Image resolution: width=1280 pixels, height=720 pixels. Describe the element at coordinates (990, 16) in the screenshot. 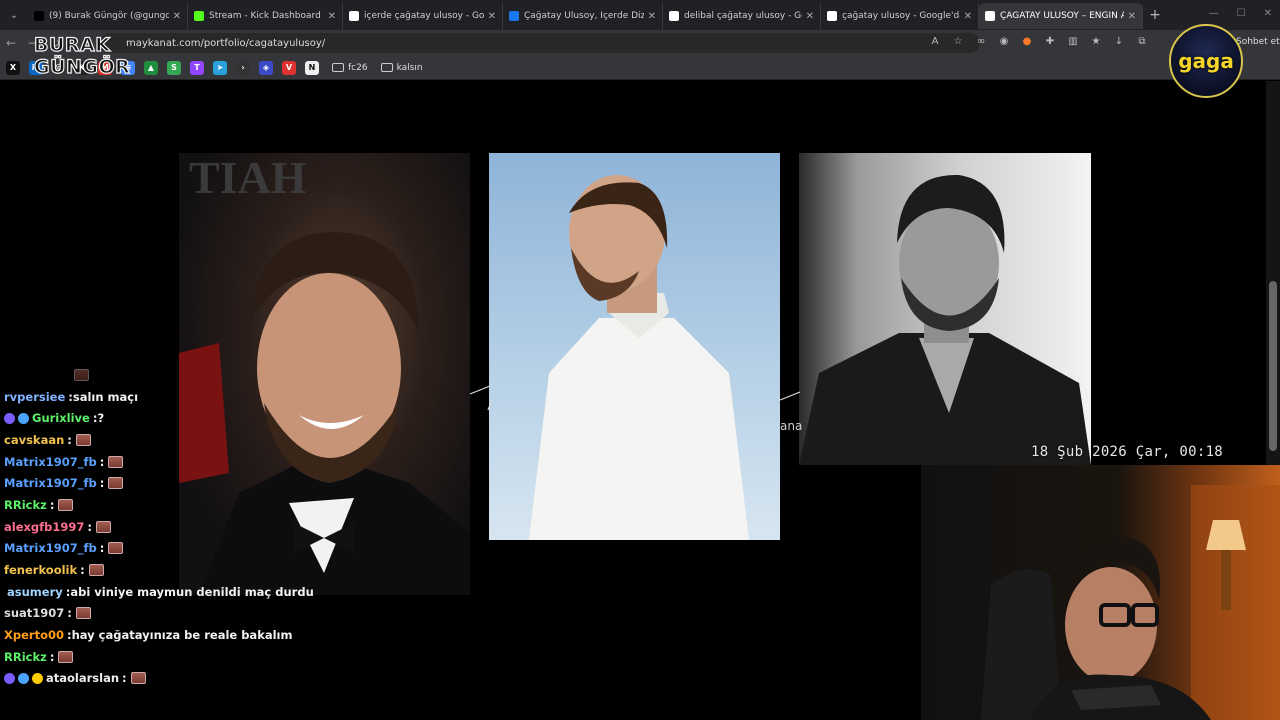

I see `page-icon` at that location.